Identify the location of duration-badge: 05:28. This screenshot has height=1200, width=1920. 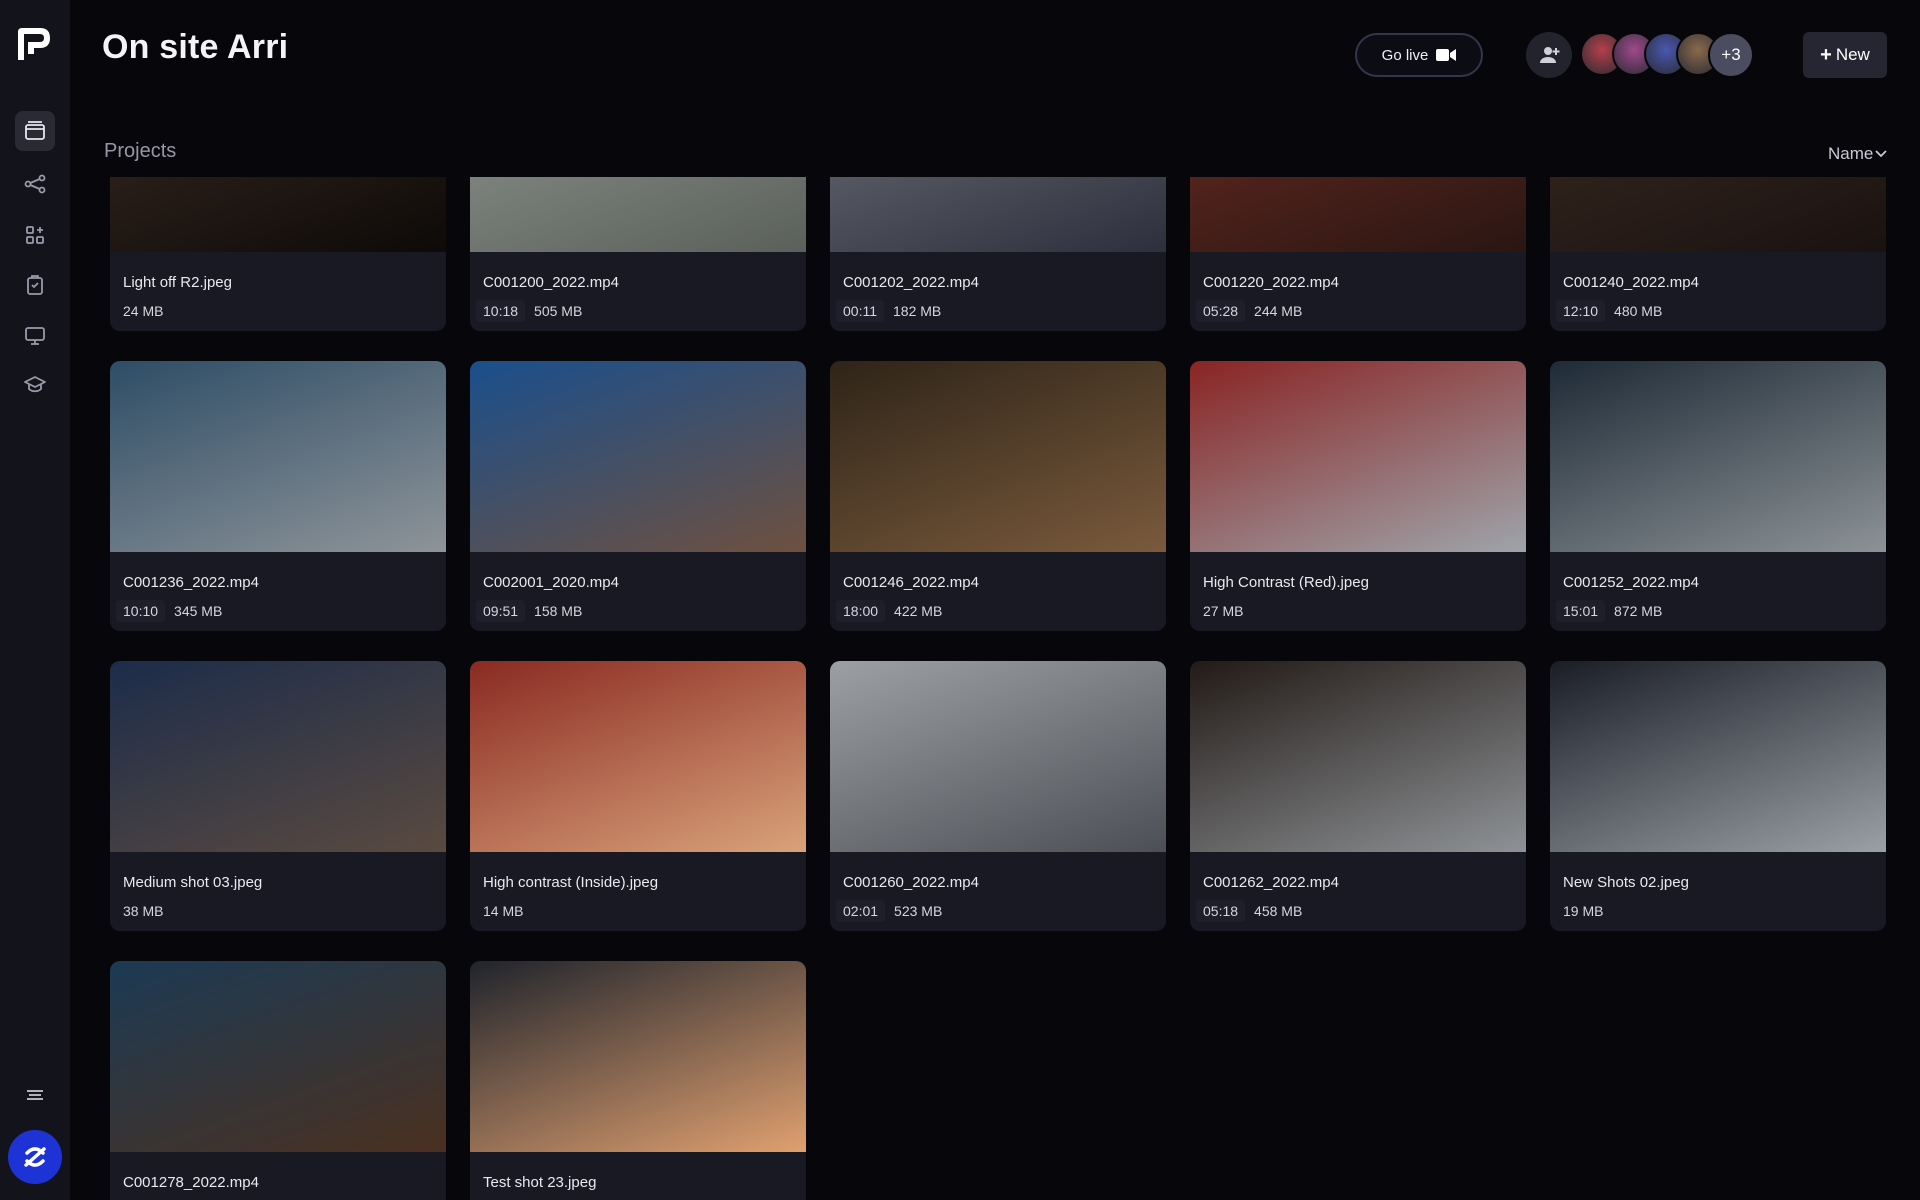
(1221, 311).